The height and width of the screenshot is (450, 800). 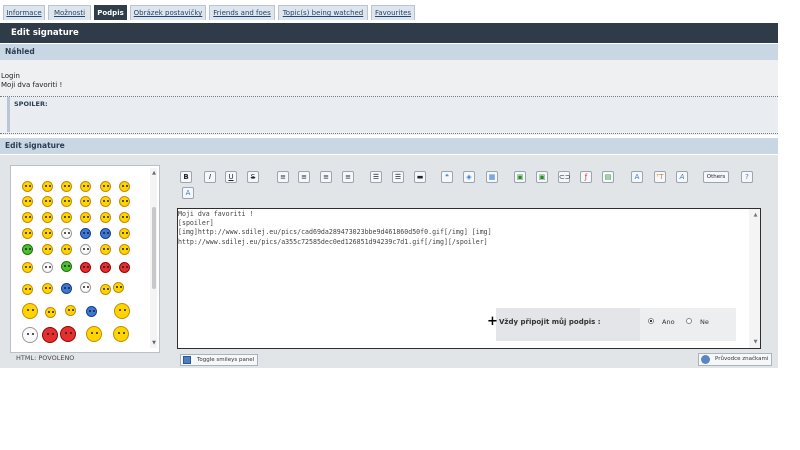 What do you see at coordinates (637, 177) in the screenshot?
I see `font-color-icon: A` at bounding box center [637, 177].